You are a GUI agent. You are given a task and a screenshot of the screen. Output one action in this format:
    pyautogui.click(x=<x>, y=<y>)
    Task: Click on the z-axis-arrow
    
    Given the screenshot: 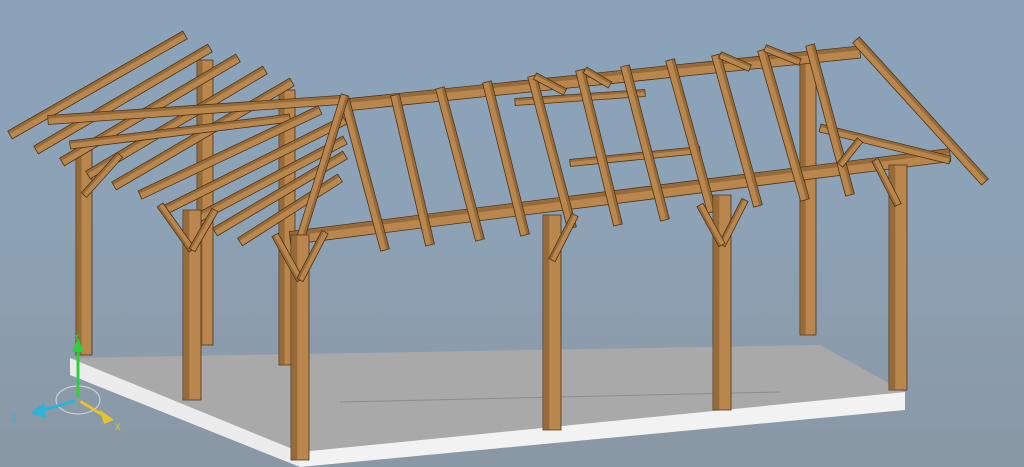 What is the action you would take?
    pyautogui.click(x=38, y=410)
    